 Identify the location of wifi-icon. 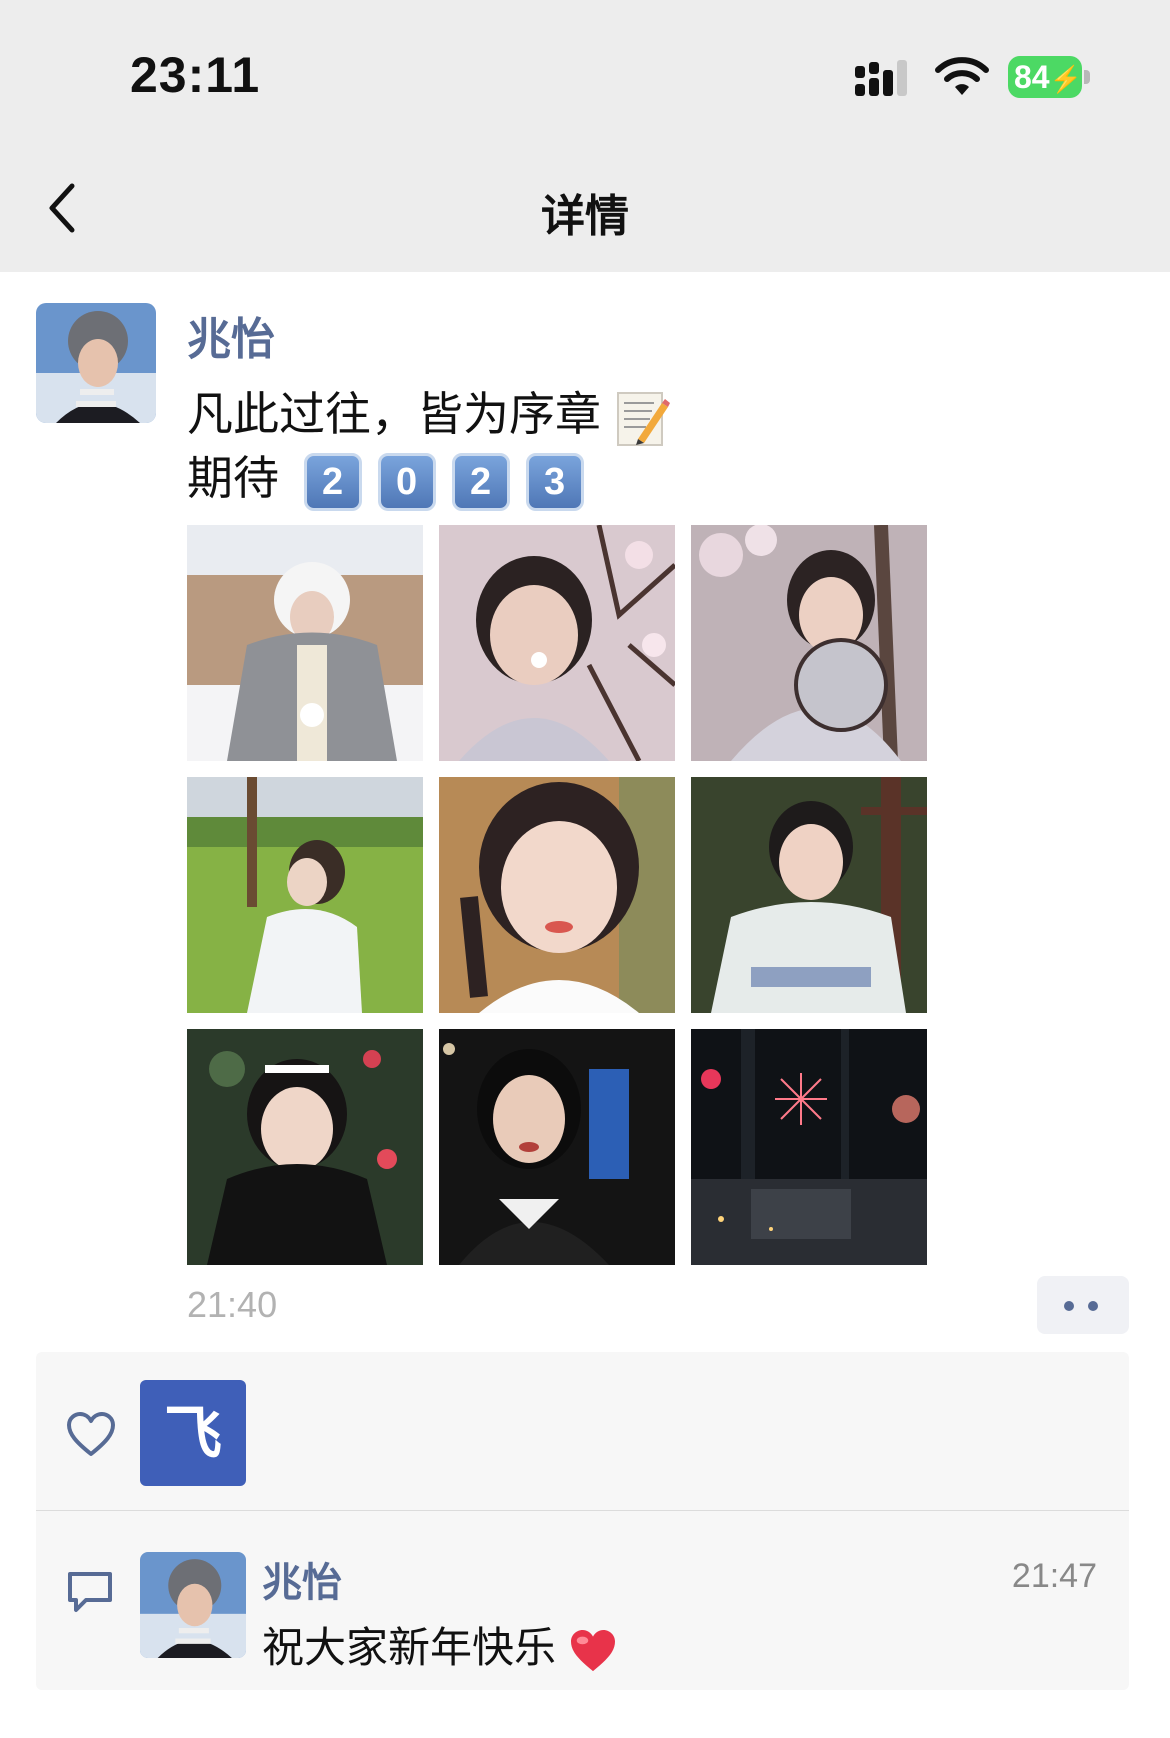
(962, 76).